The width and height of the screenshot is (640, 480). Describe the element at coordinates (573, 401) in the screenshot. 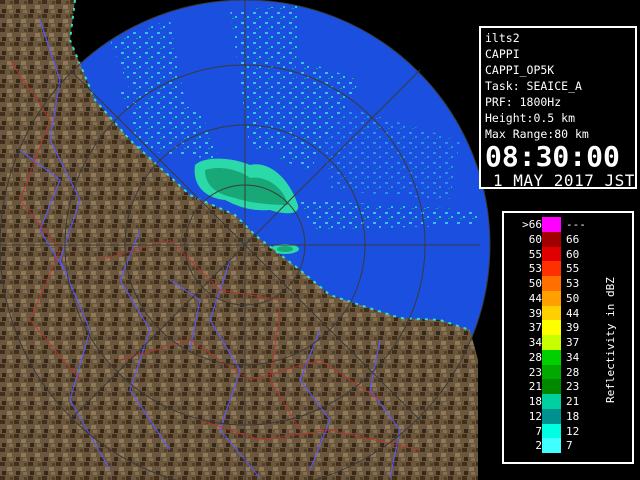

I see `legend-high-value: 21` at that location.